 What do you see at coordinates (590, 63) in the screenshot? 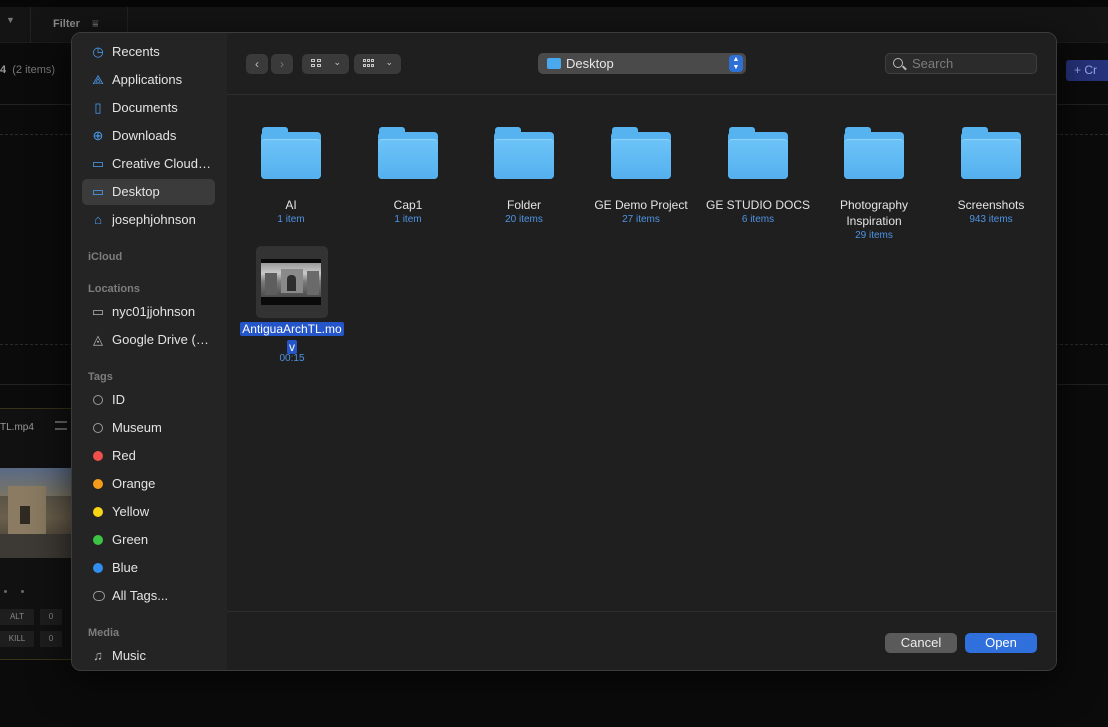
I see `location-popup-label: Desktop` at bounding box center [590, 63].